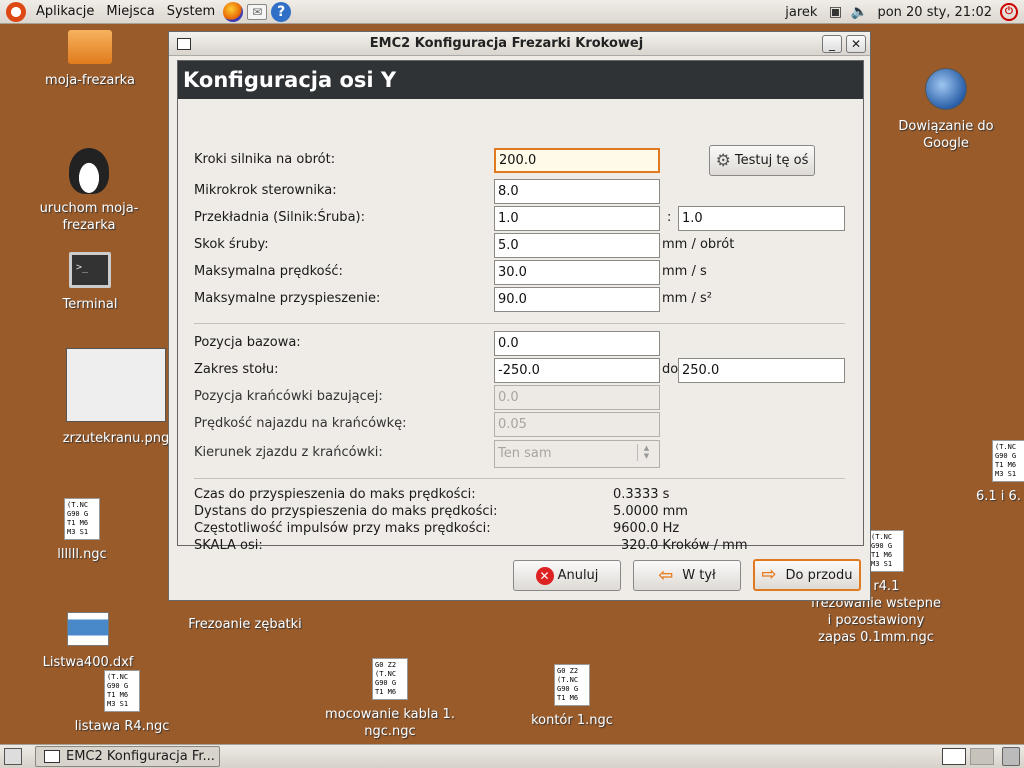 Image resolution: width=1024 pixels, height=768 pixels. I want to click on arrow-right-icon: ⇨, so click(769, 574).